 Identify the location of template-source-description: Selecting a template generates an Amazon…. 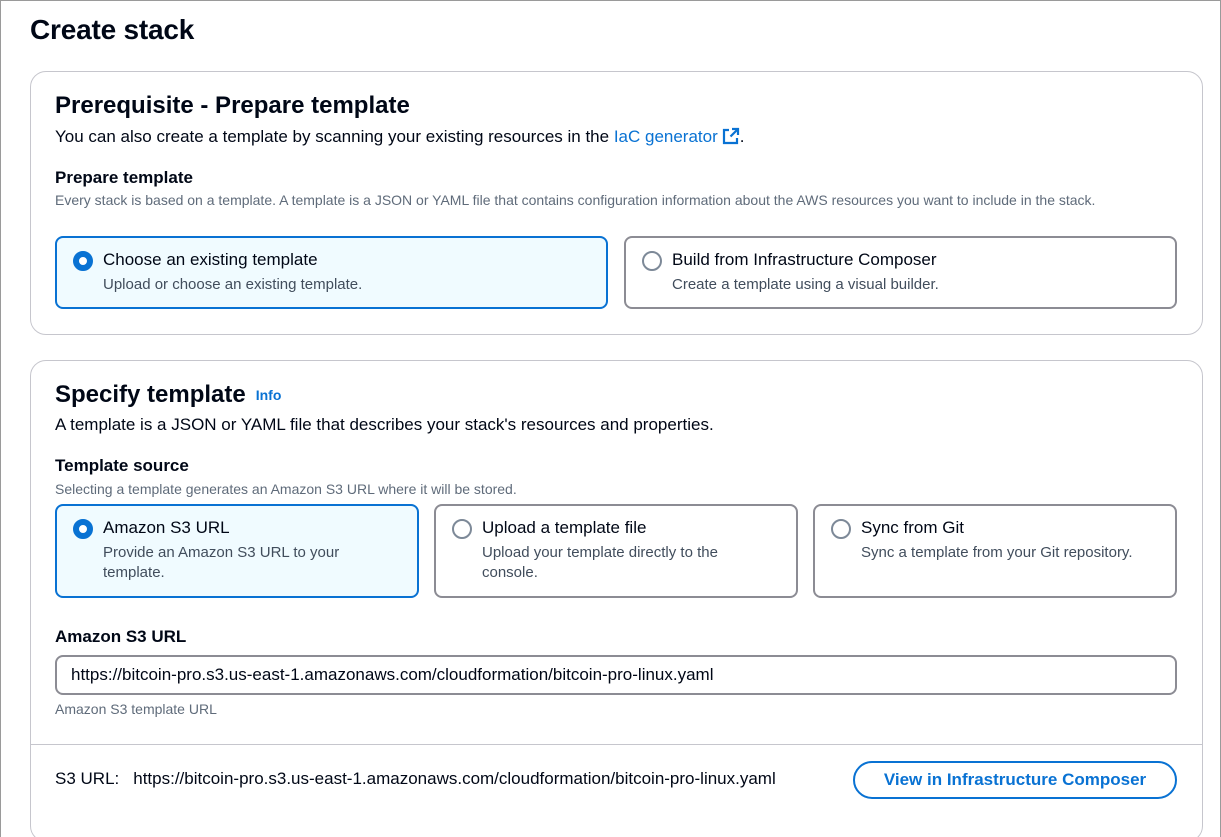
(286, 489).